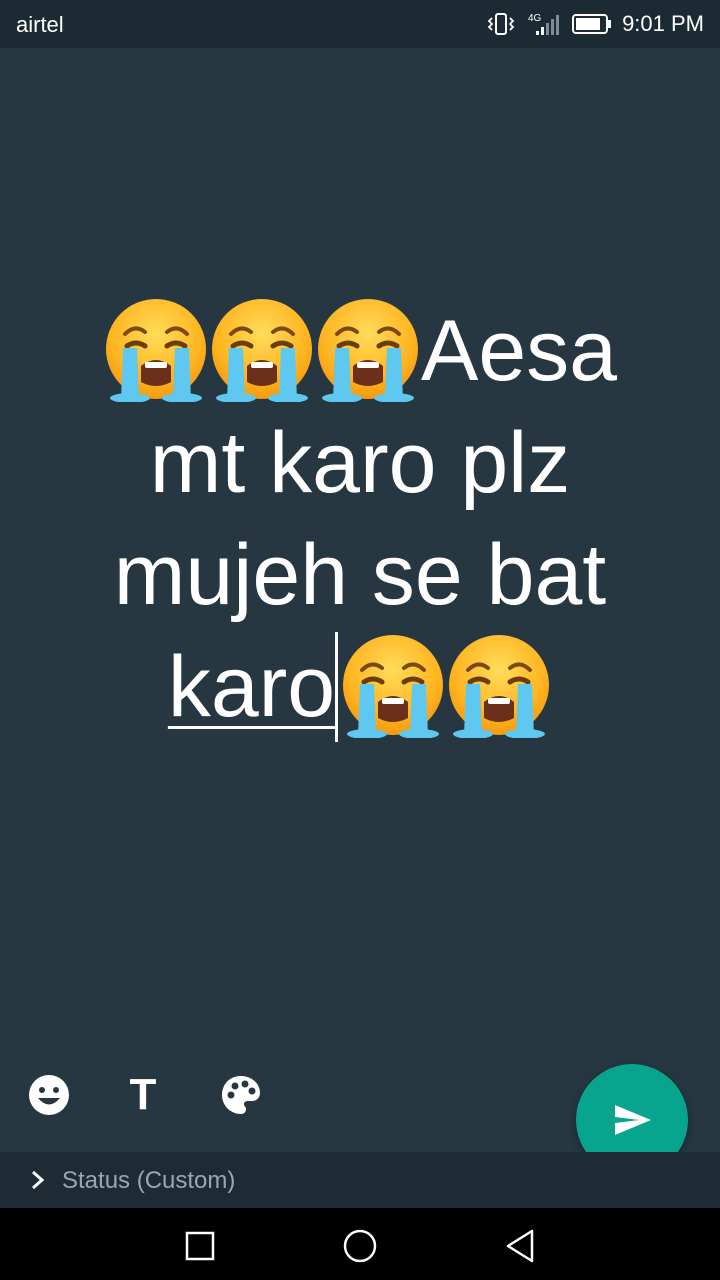 The height and width of the screenshot is (1280, 720). Describe the element at coordinates (149, 1180) in the screenshot. I see `status-privacy-label: Status (Custom)` at that location.